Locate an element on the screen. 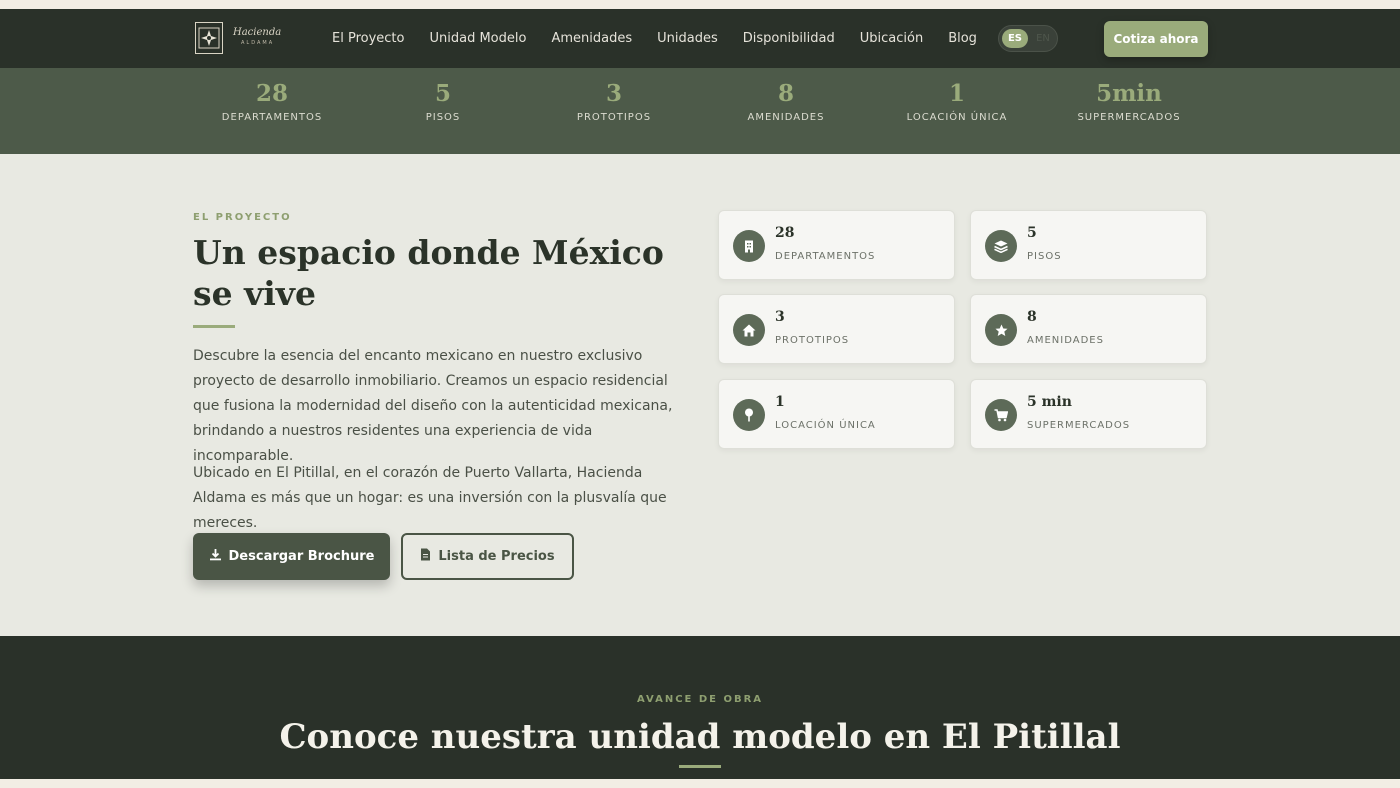 The height and width of the screenshot is (788, 1400). language-toggle: ES EN is located at coordinates (1028, 38).